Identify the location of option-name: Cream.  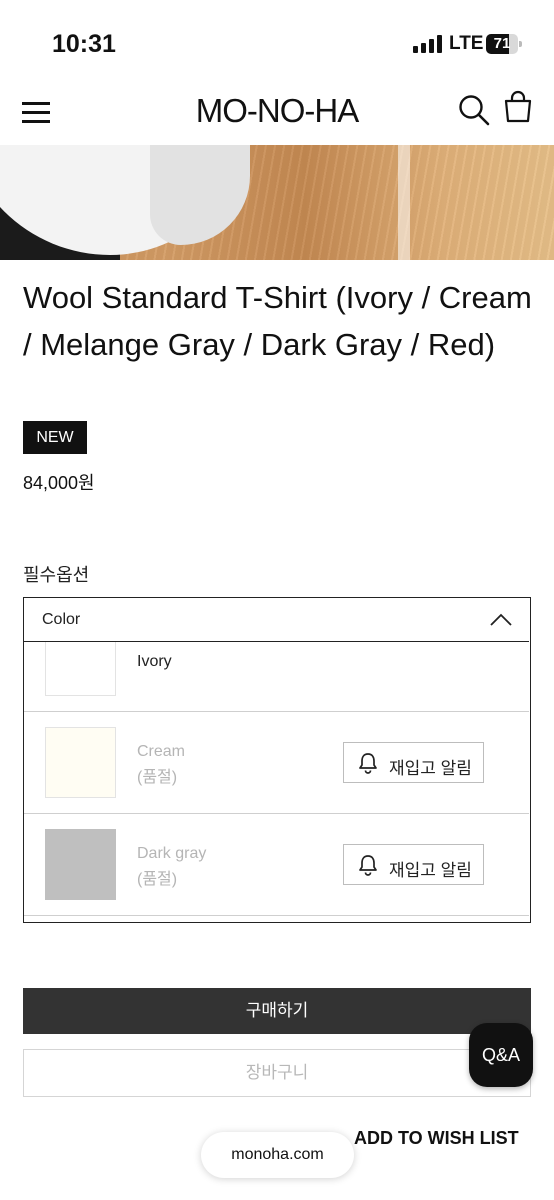
(161, 751).